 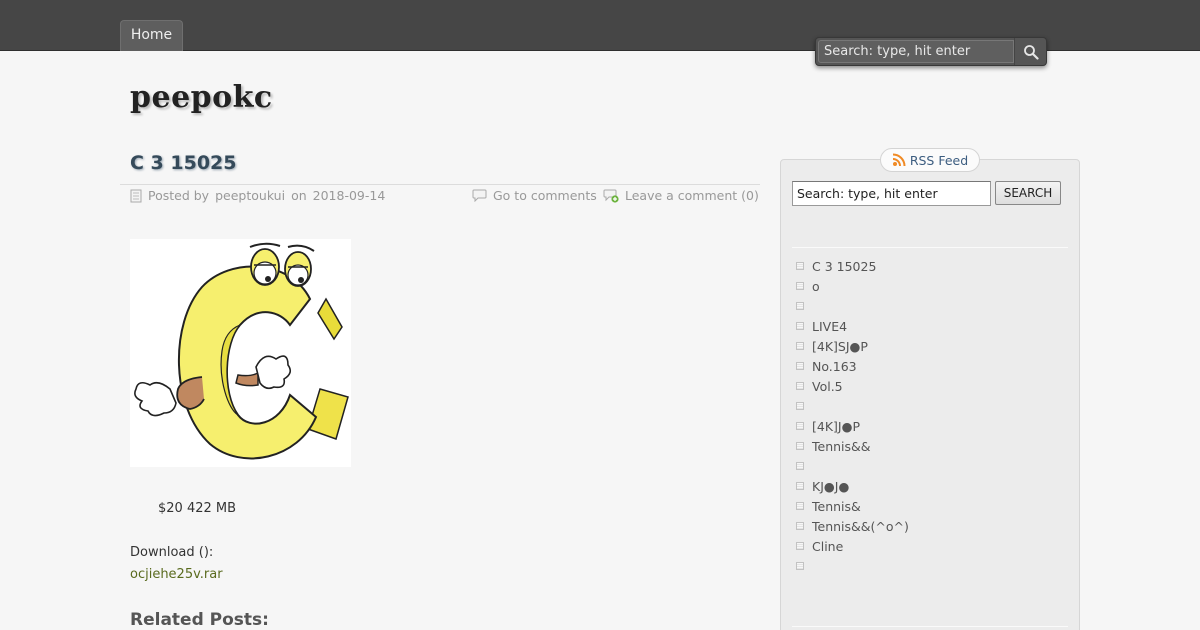 I want to click on nav-home-tab: Home, so click(x=151, y=35).